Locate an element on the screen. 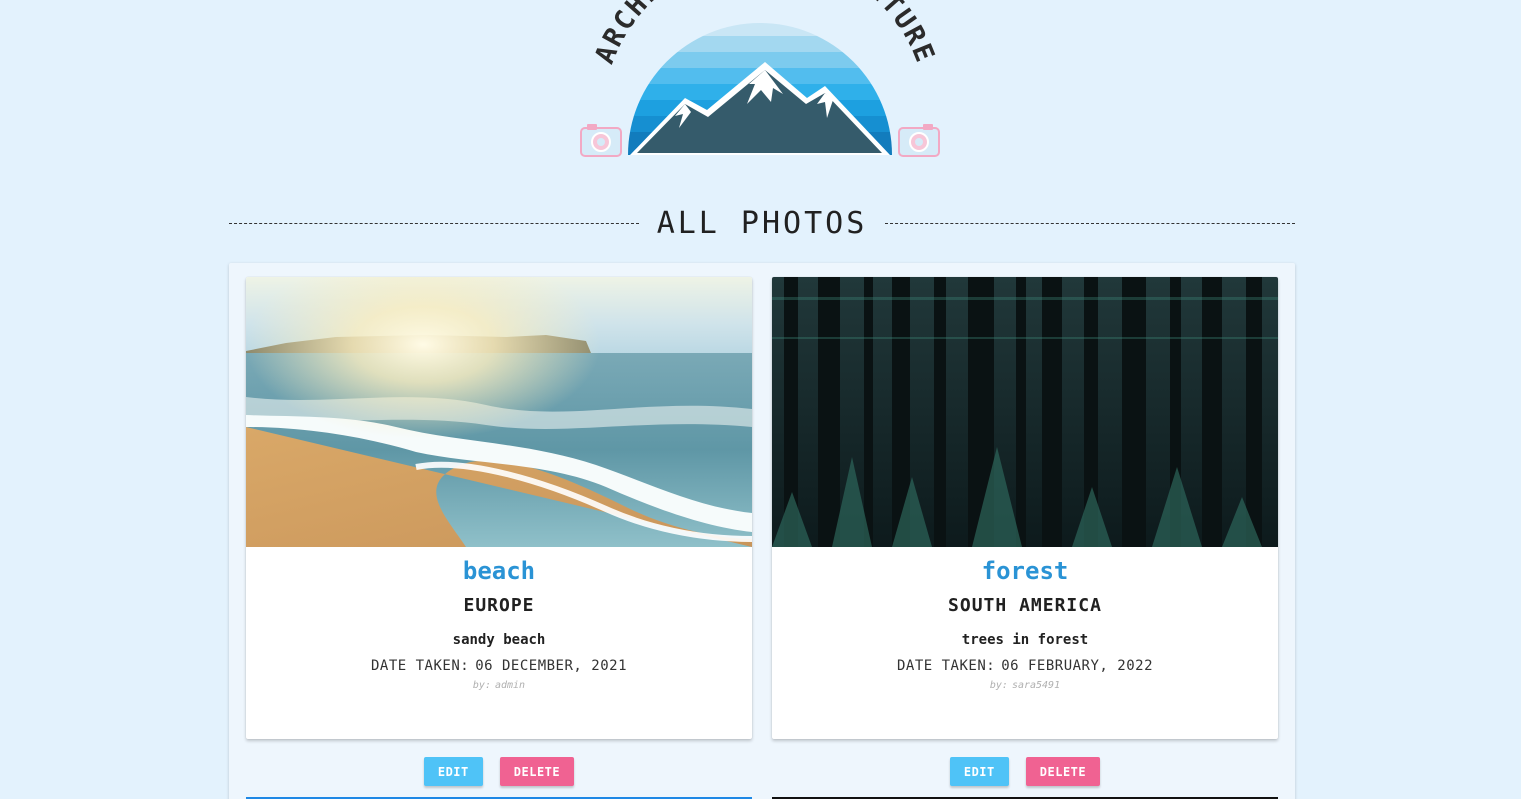 This screenshot has height=799, width=1521. page-title: ALL PHOTOS is located at coordinates (762, 223).